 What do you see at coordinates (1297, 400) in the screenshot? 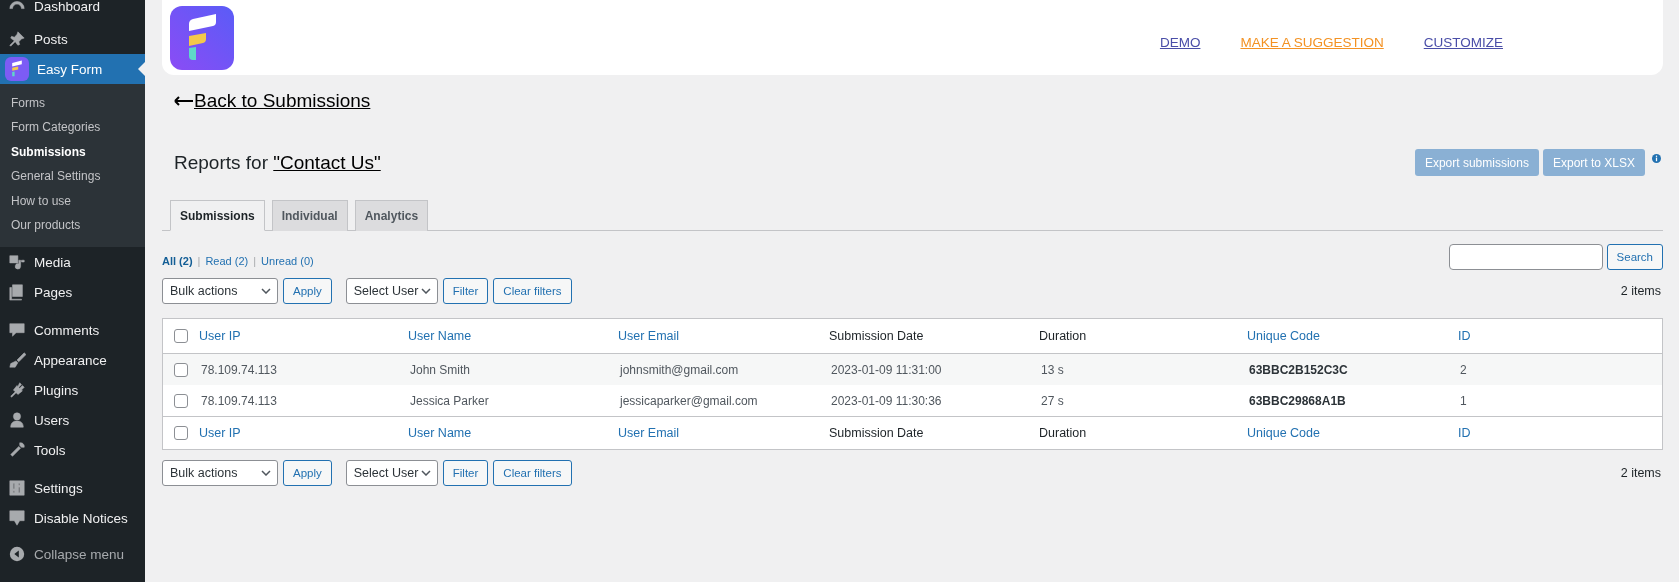
I see `table-cell-text: 63BBC29868A1B` at bounding box center [1297, 400].